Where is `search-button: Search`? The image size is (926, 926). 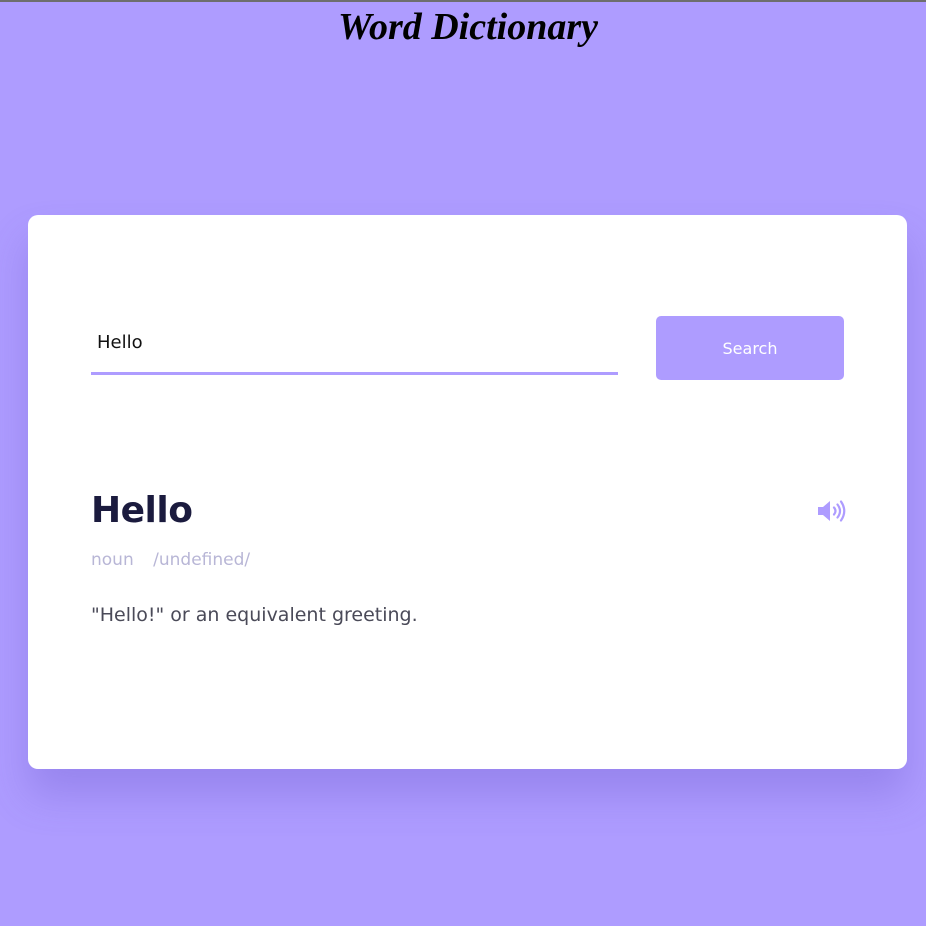
search-button: Search is located at coordinates (750, 348).